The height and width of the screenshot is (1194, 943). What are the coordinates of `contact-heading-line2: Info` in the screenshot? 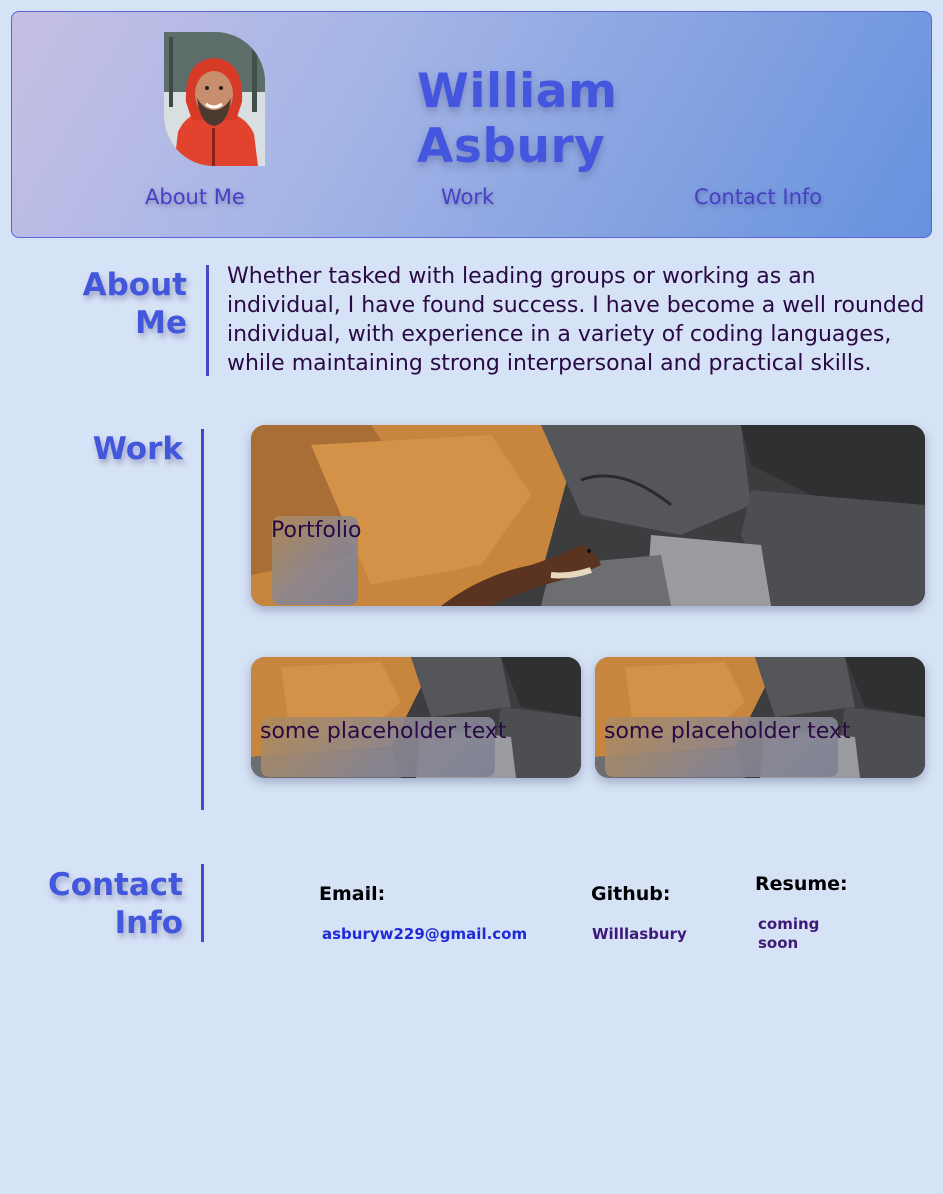 It's located at (148, 923).